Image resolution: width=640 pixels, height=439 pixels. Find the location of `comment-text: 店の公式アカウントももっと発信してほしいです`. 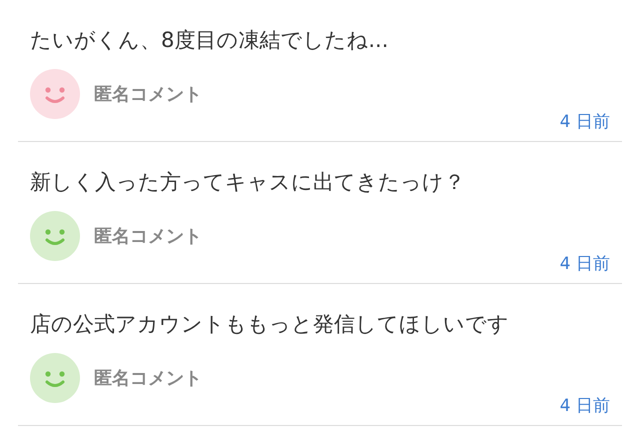

comment-text: 店の公式アカウントももっと発信してほしいです is located at coordinates (270, 324).